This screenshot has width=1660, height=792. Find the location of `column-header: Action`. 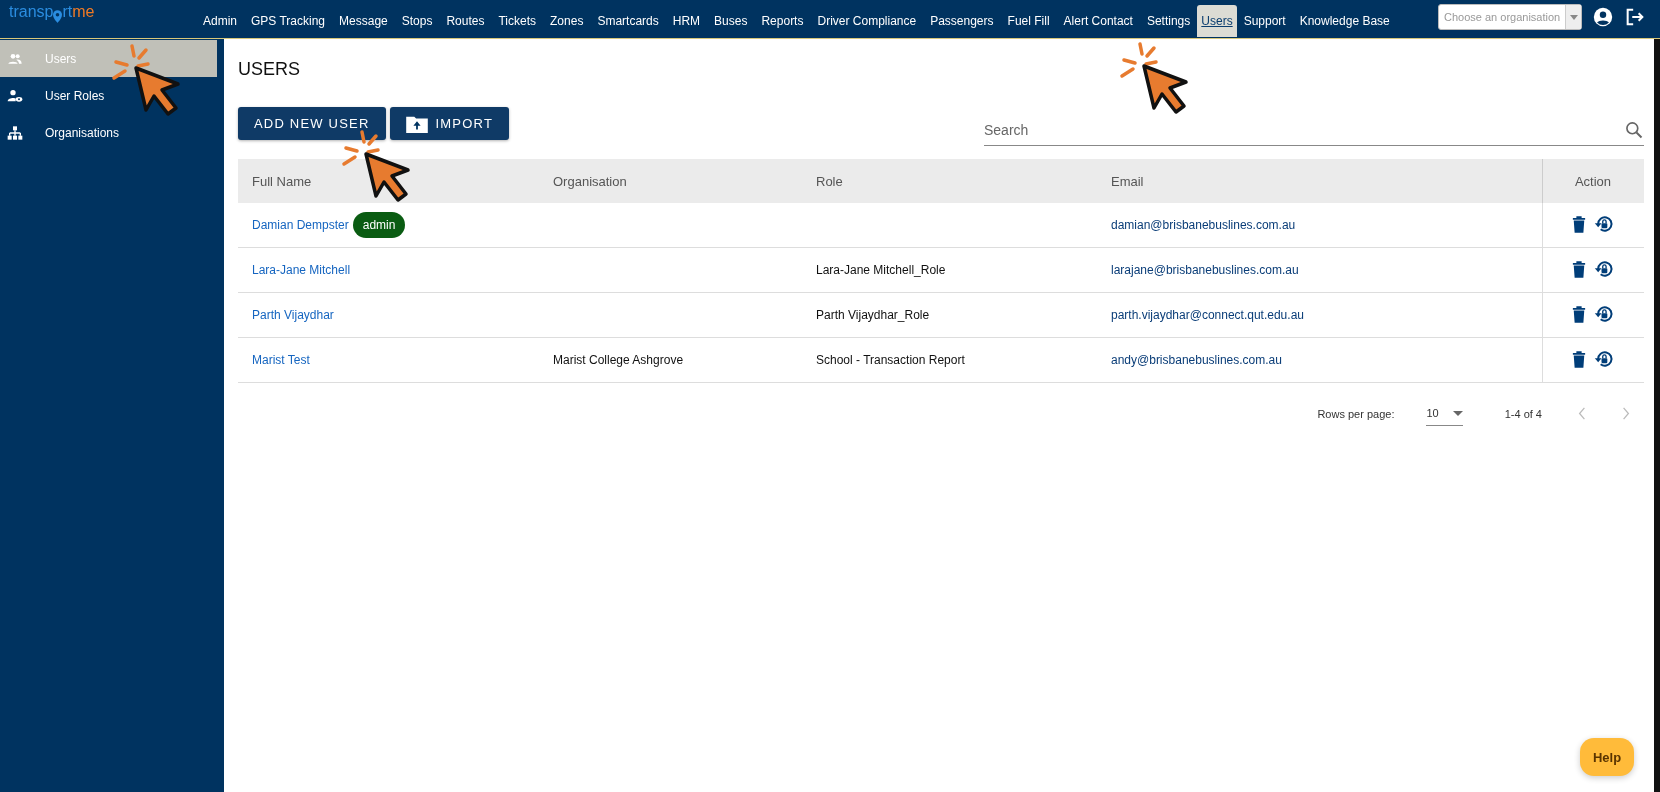

column-header: Action is located at coordinates (1593, 181).